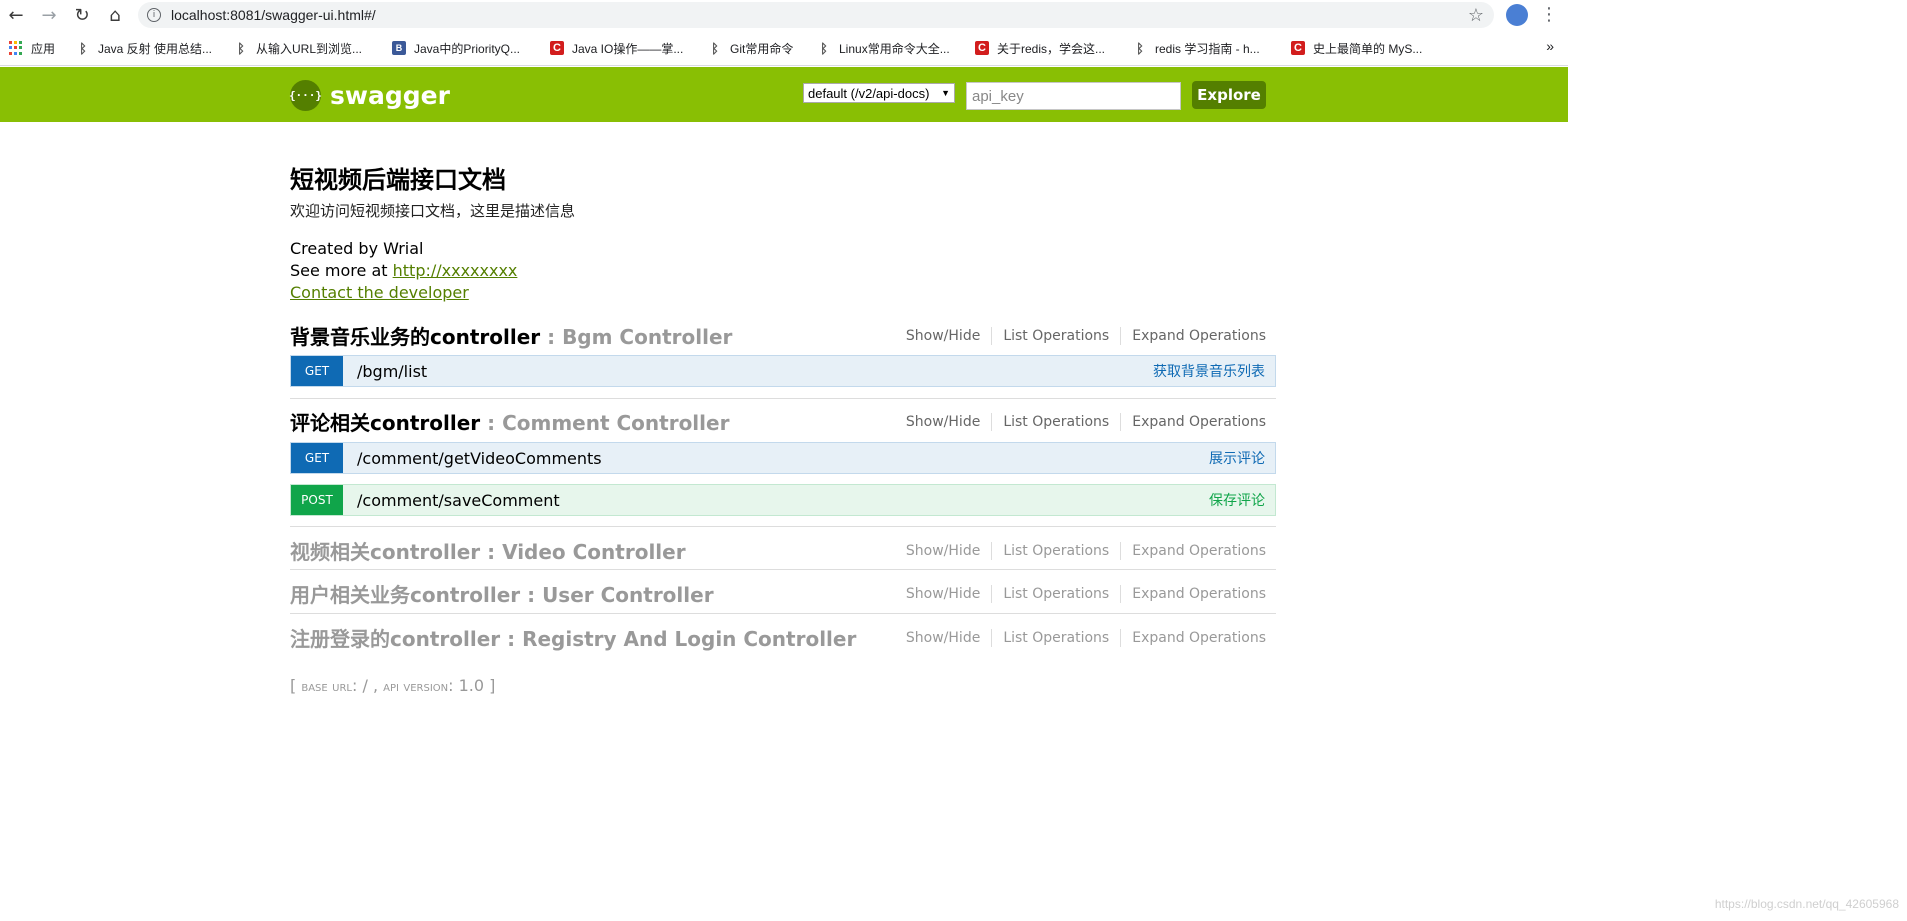  I want to click on operation-row: GET /comment/getVideoComments 展示评论, so click(783, 458).